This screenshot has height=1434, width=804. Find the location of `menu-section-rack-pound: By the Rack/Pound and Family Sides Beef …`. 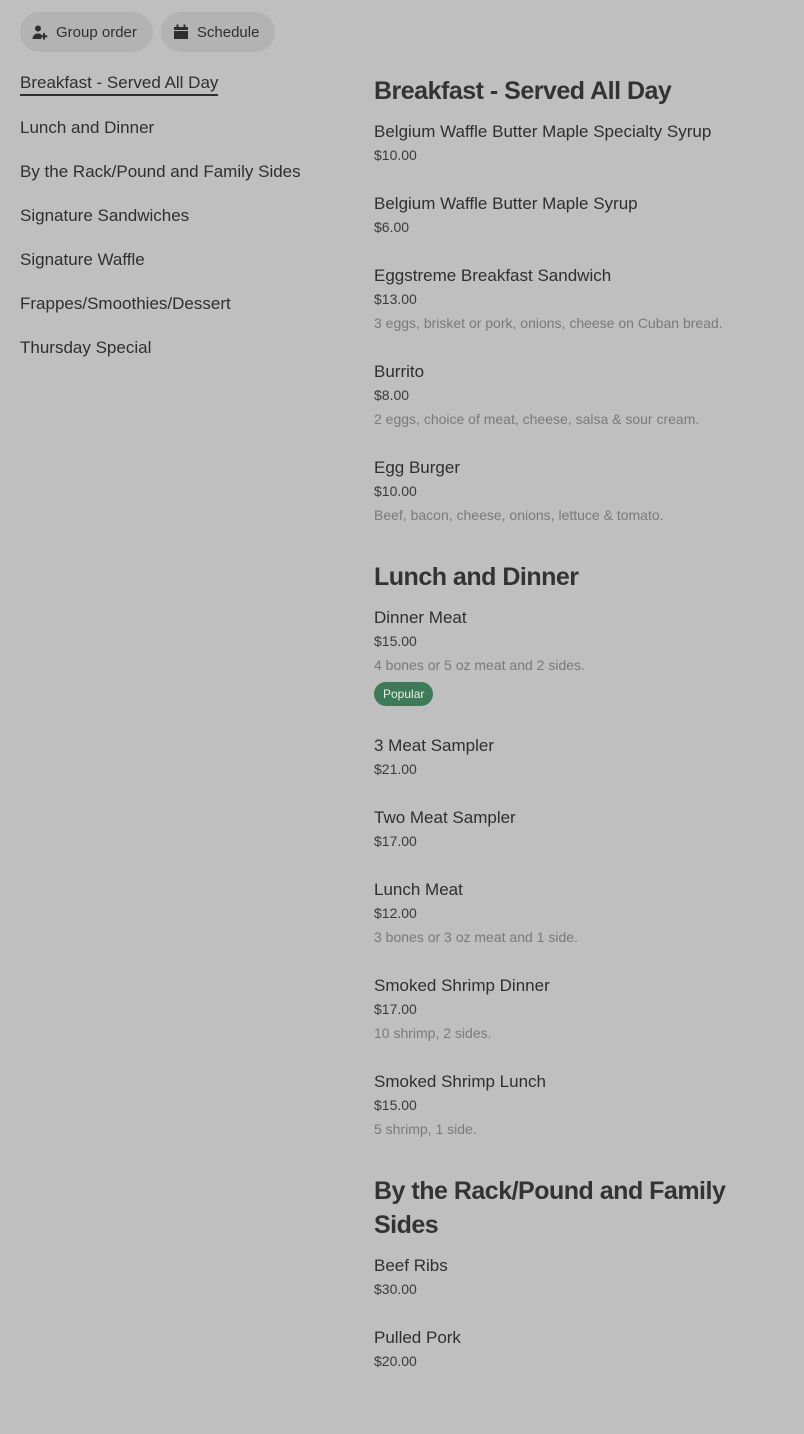

menu-section-rack-pound: By the Rack/Pound and Family Sides Beef … is located at coordinates (584, 1272).